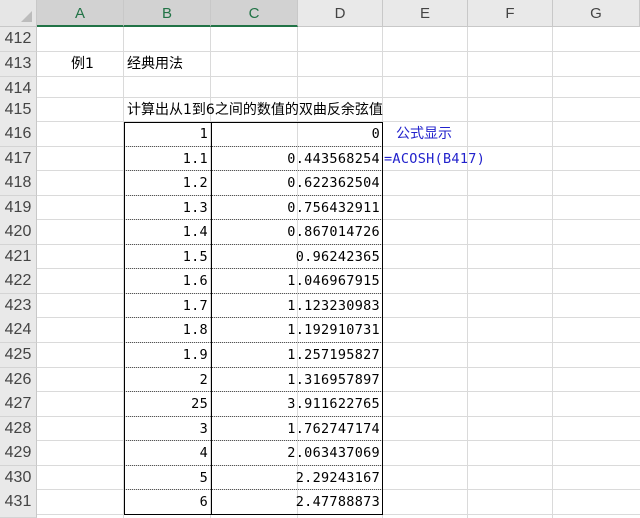 Image resolution: width=640 pixels, height=518 pixels. I want to click on cell-d429: 2.063437069, so click(297, 453).